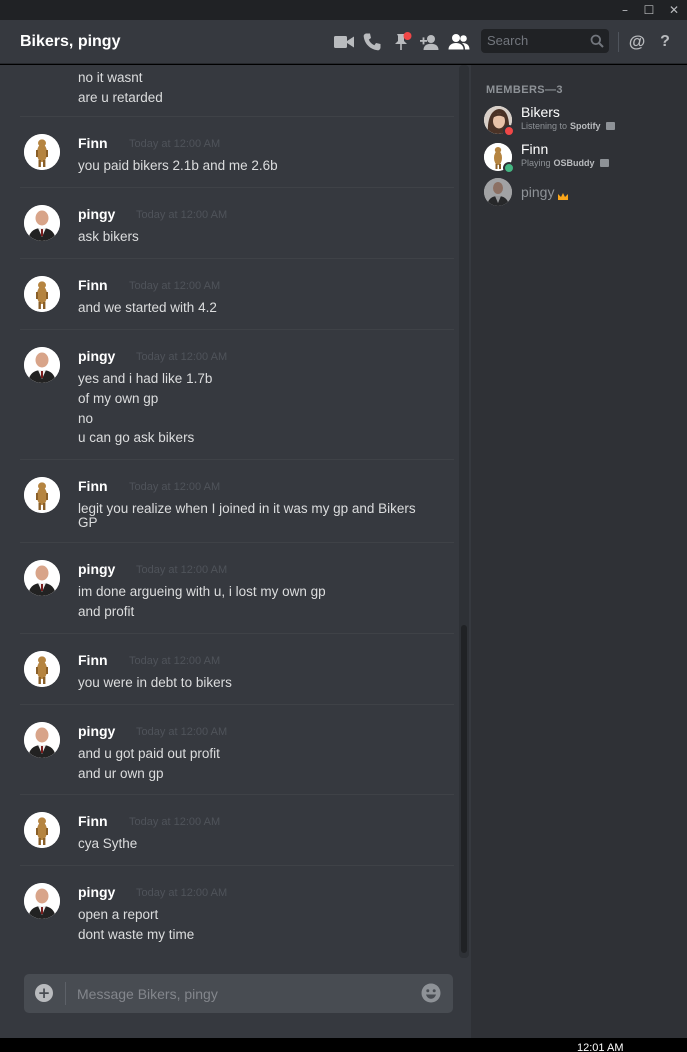 This screenshot has width=687, height=1052. What do you see at coordinates (136, 934) in the screenshot?
I see `message-text: dont waste my time` at bounding box center [136, 934].